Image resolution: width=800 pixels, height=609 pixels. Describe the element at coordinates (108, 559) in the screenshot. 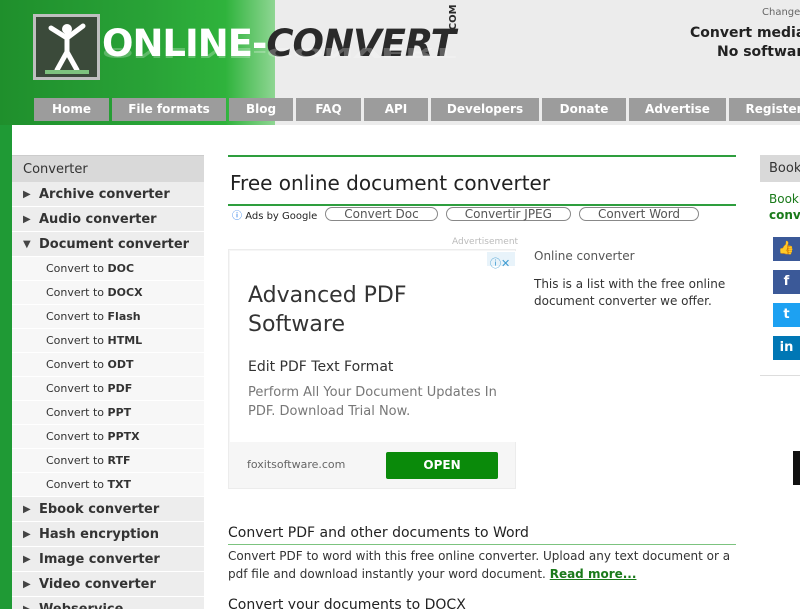

I see `sidebar-item-image-converter: ▶ Image converter` at that location.